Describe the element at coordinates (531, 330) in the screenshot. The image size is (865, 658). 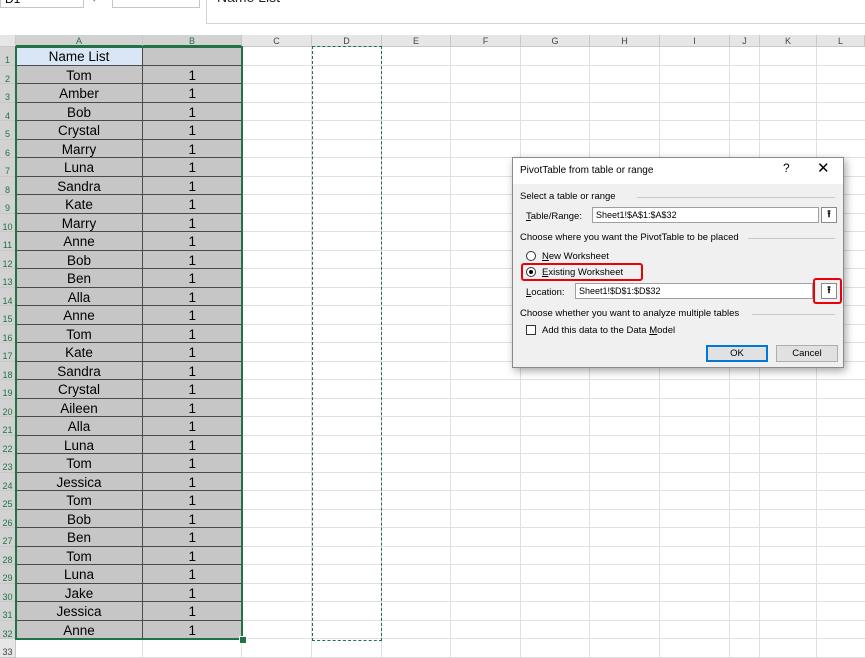
I see `data-model-checkbox` at that location.